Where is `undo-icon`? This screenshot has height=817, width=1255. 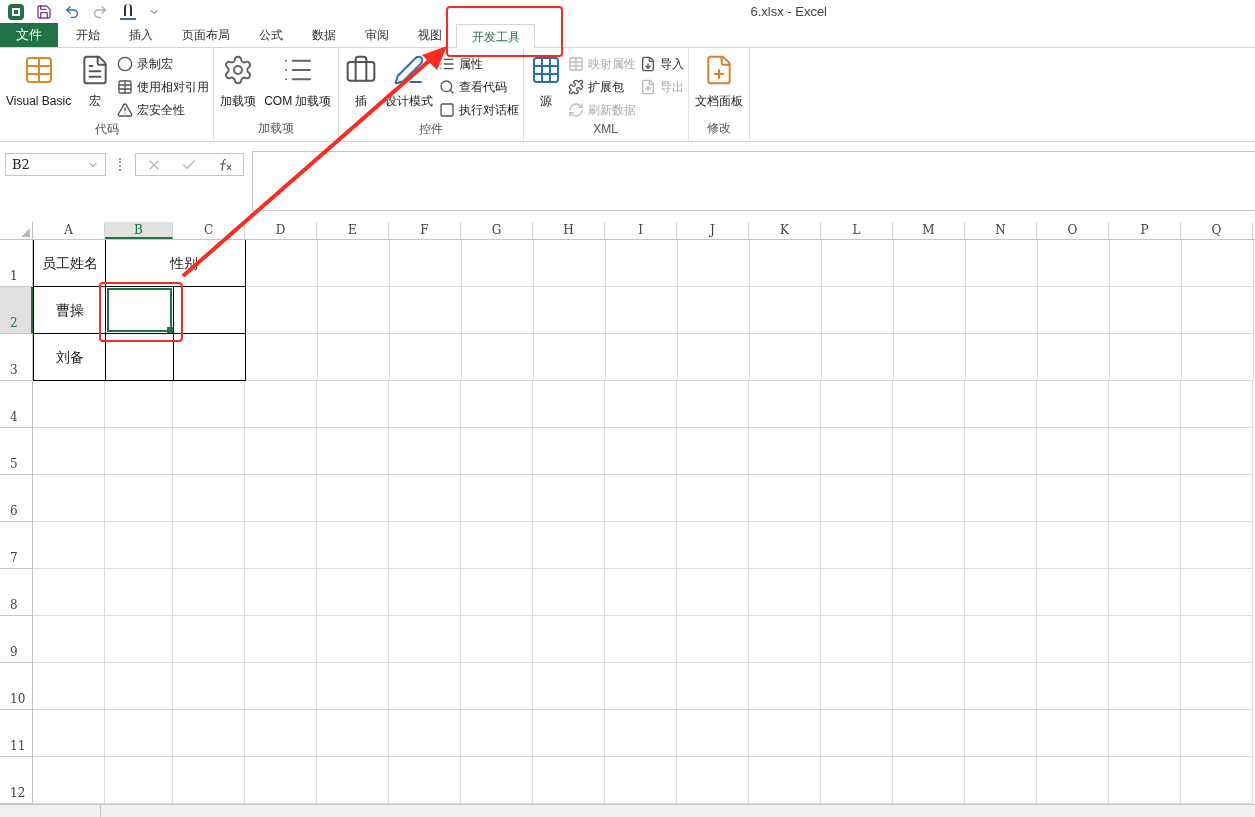
undo-icon is located at coordinates (72, 12).